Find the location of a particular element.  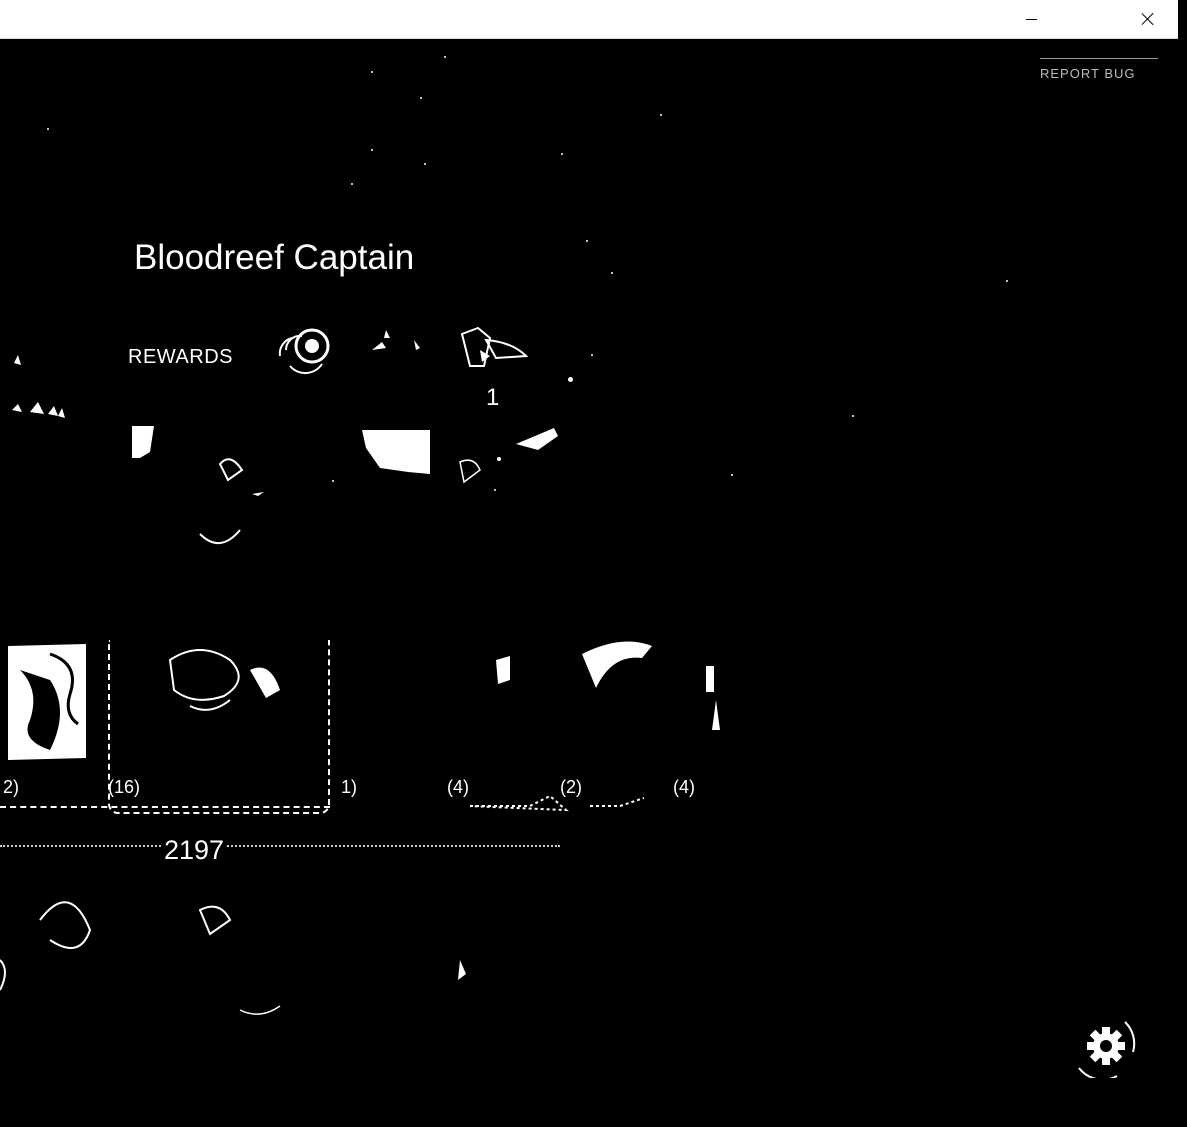

unit-count-badge: 1) is located at coordinates (349, 787).